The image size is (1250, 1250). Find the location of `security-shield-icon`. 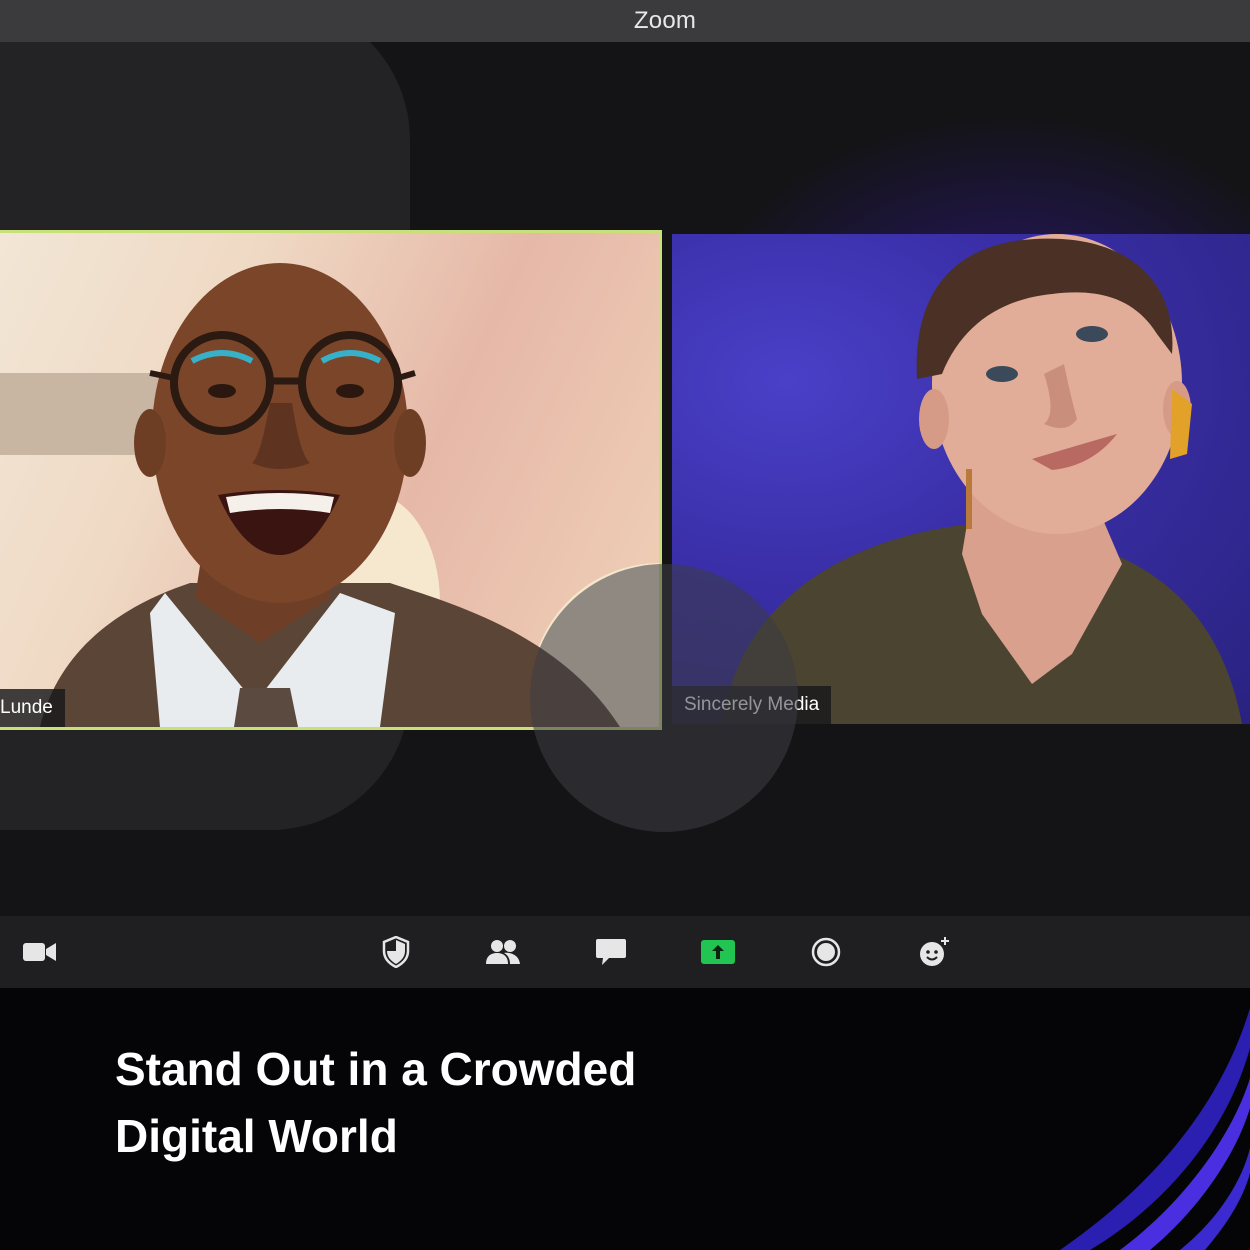

security-shield-icon is located at coordinates (396, 952).